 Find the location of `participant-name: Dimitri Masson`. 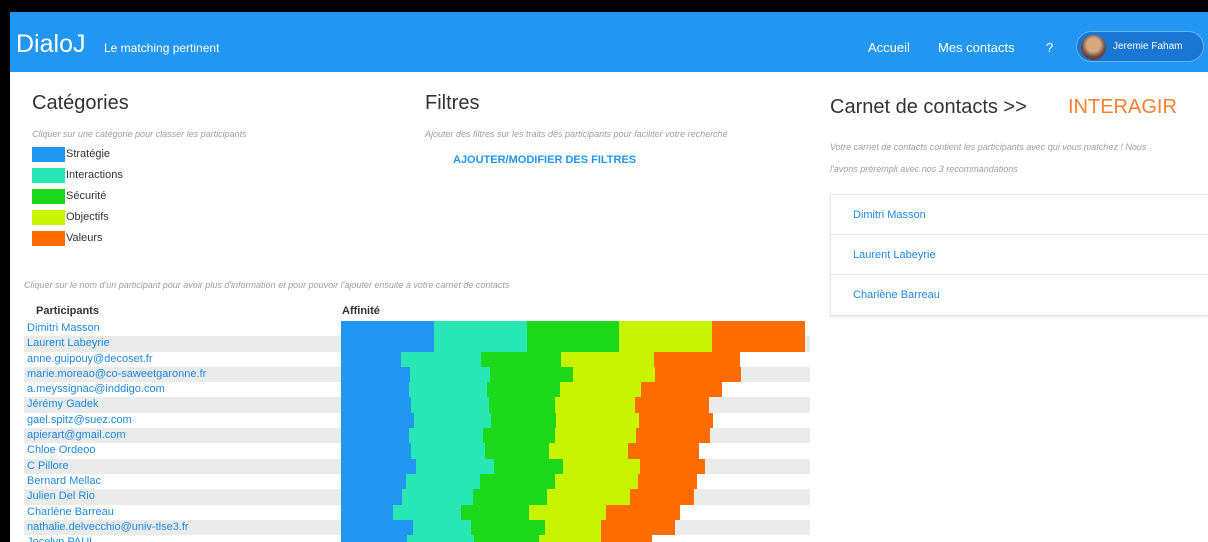

participant-name: Dimitri Masson is located at coordinates (63, 328).